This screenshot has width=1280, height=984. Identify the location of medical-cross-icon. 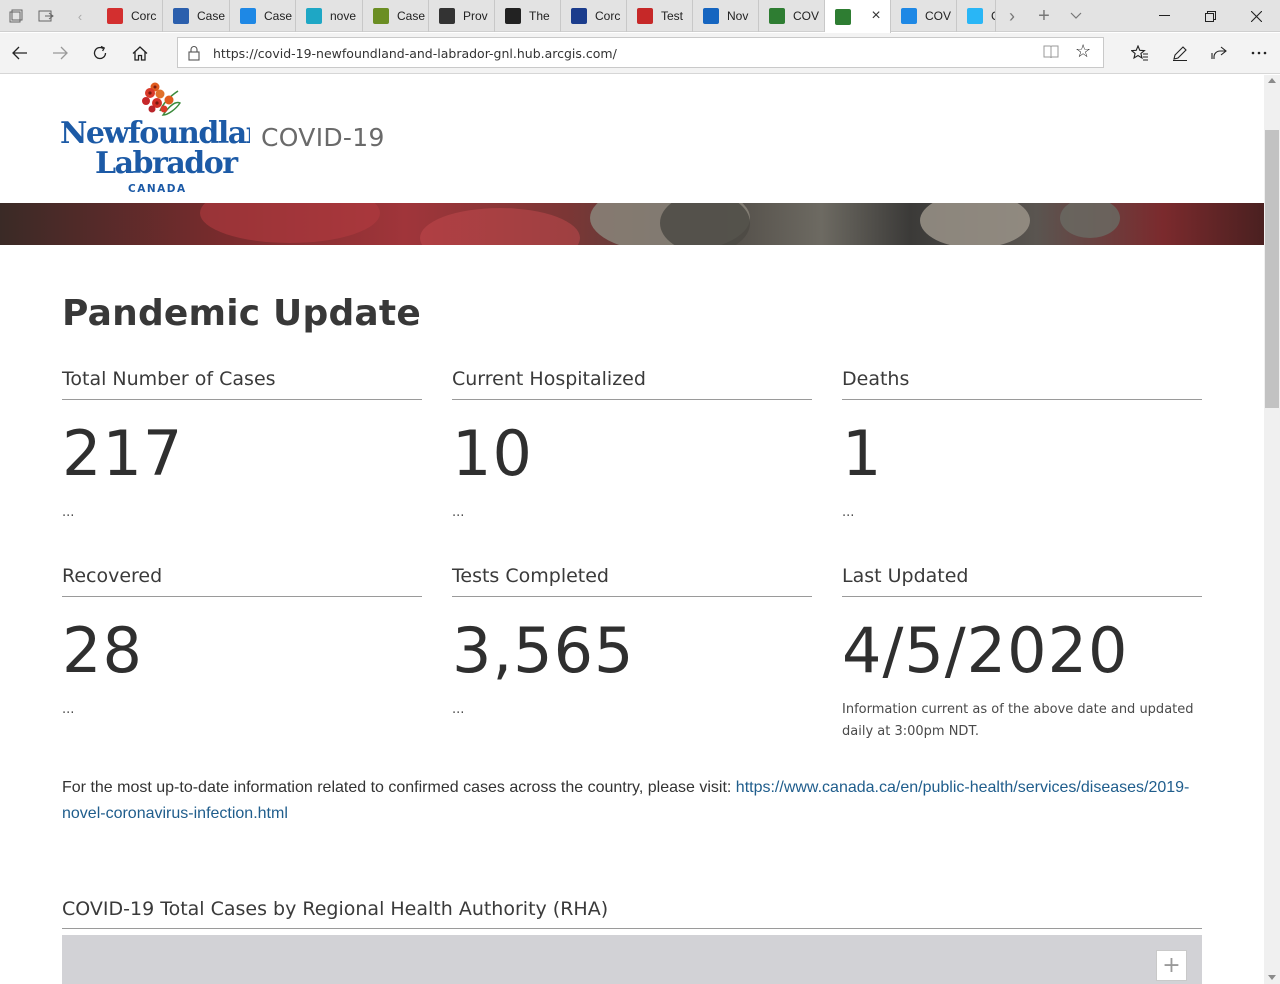
(314, 16).